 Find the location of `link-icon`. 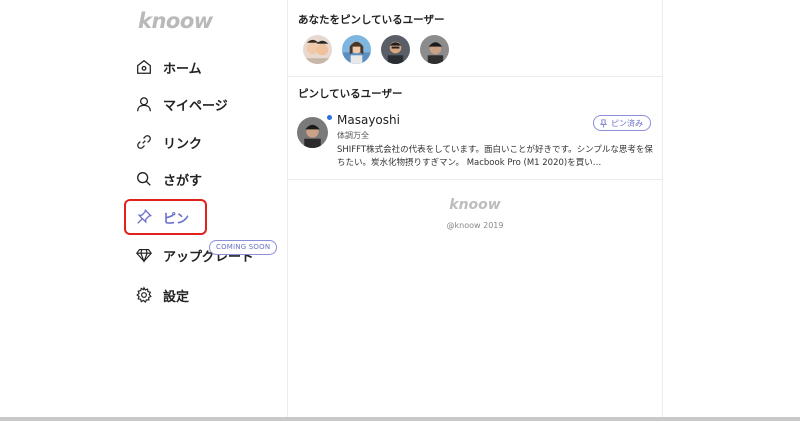

link-icon is located at coordinates (144, 142).